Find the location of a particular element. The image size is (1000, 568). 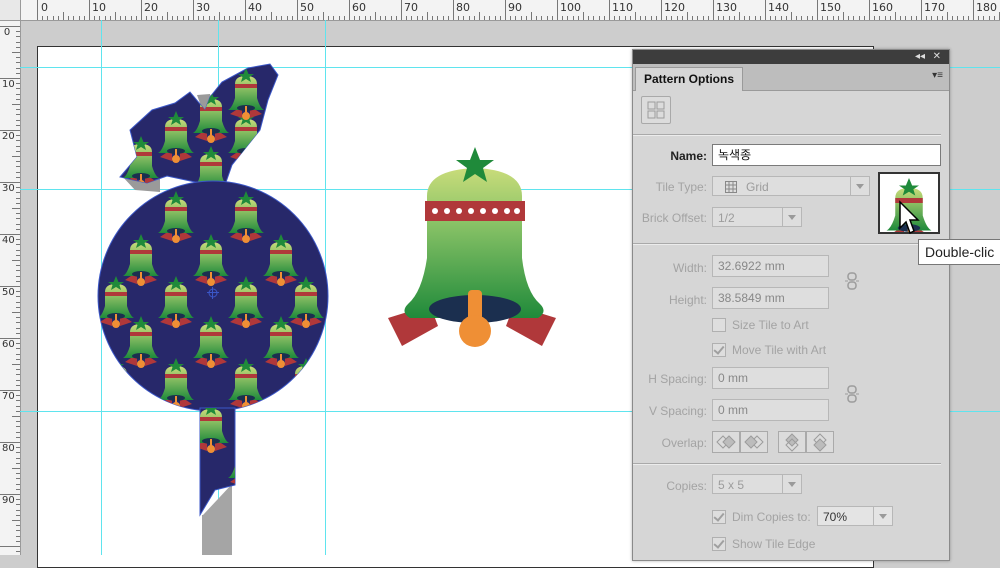

v-spacing-label: V Spacing: is located at coordinates (677, 411).